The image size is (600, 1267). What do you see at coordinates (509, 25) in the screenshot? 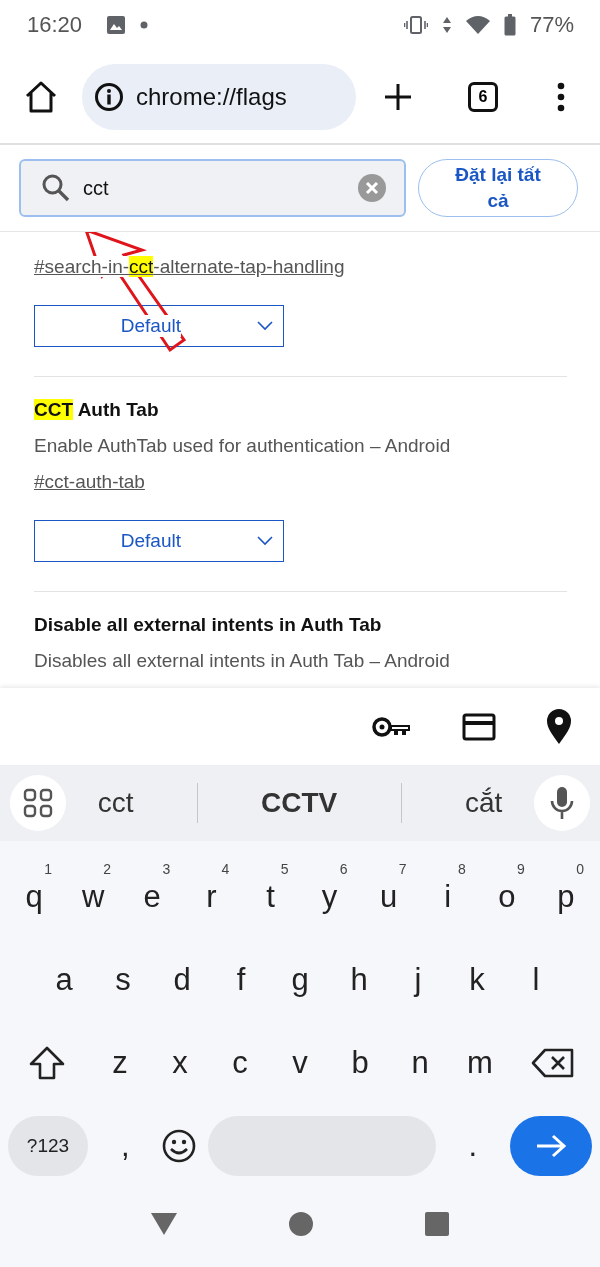
I see `battery-icon` at bounding box center [509, 25].